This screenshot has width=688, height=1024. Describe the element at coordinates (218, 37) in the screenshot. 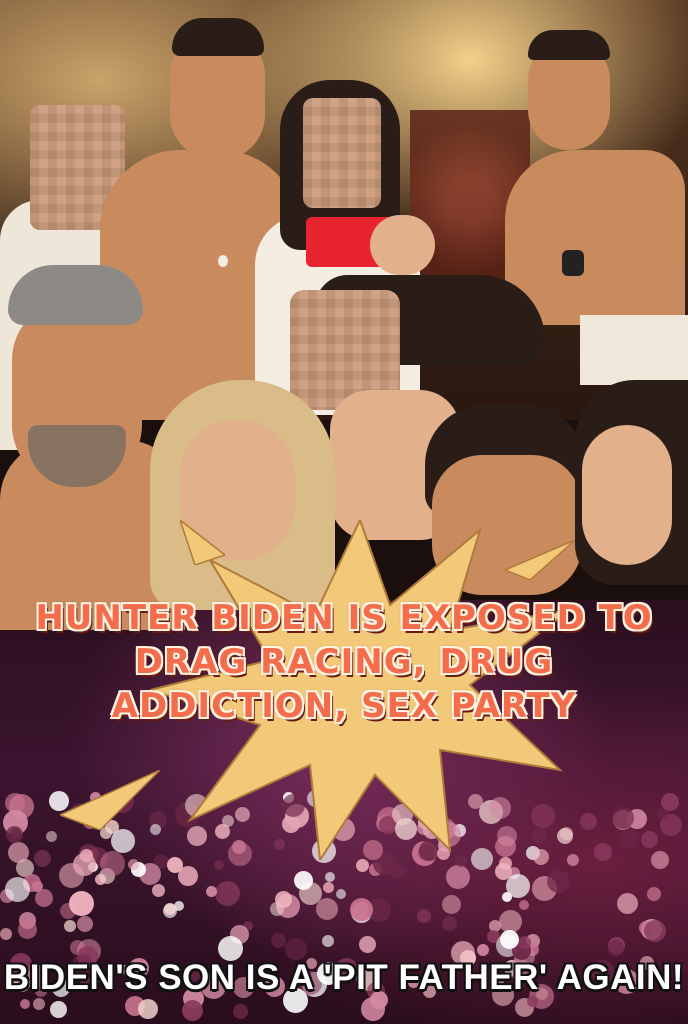

I see `man-center-hair` at that location.